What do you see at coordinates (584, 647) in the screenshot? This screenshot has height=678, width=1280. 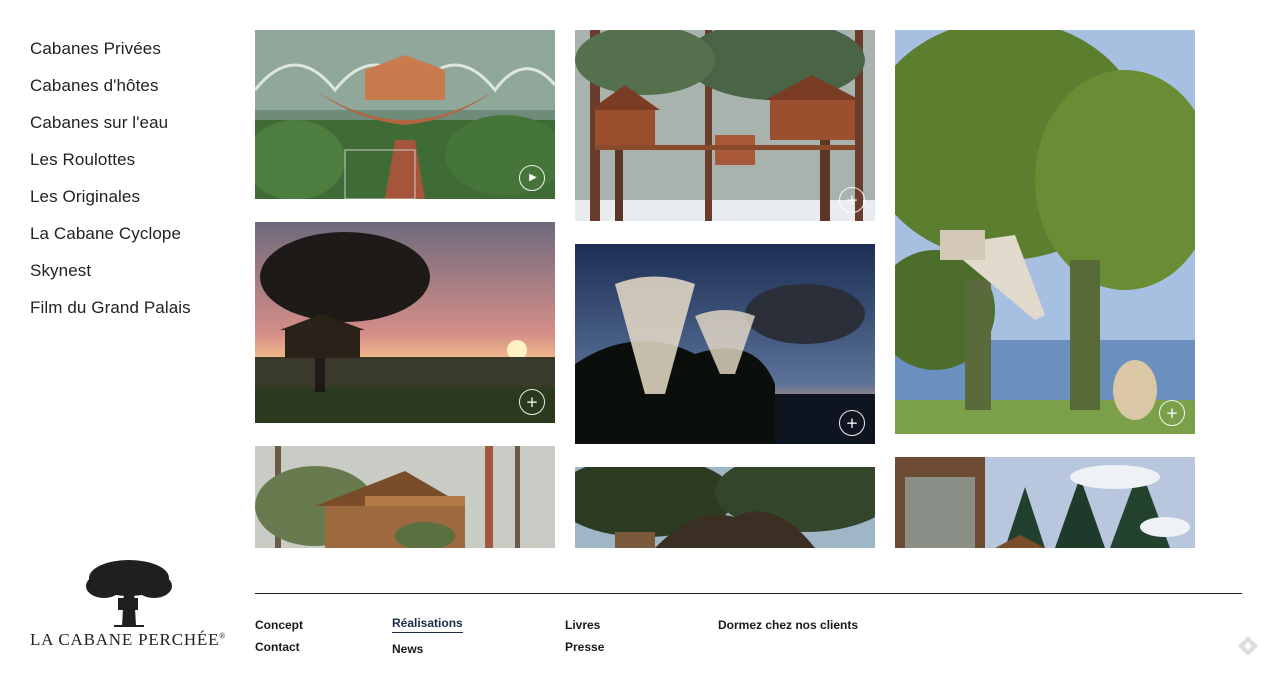 I see `footer-link-presse: Presse` at bounding box center [584, 647].